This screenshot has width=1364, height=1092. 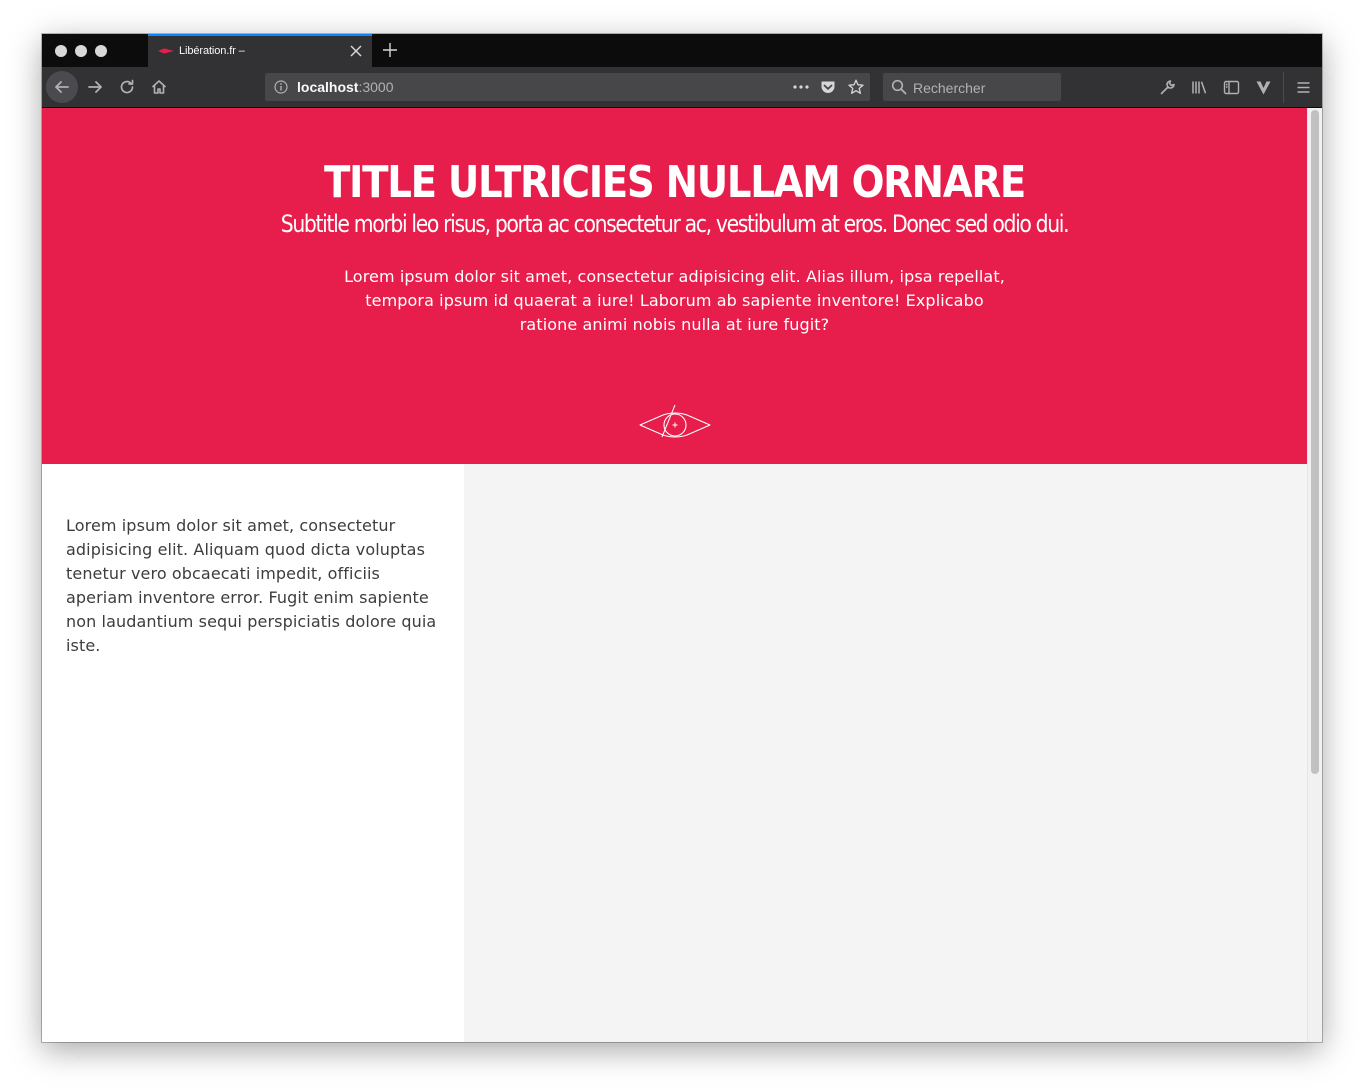 I want to click on pocket-icon, so click(x=828, y=87).